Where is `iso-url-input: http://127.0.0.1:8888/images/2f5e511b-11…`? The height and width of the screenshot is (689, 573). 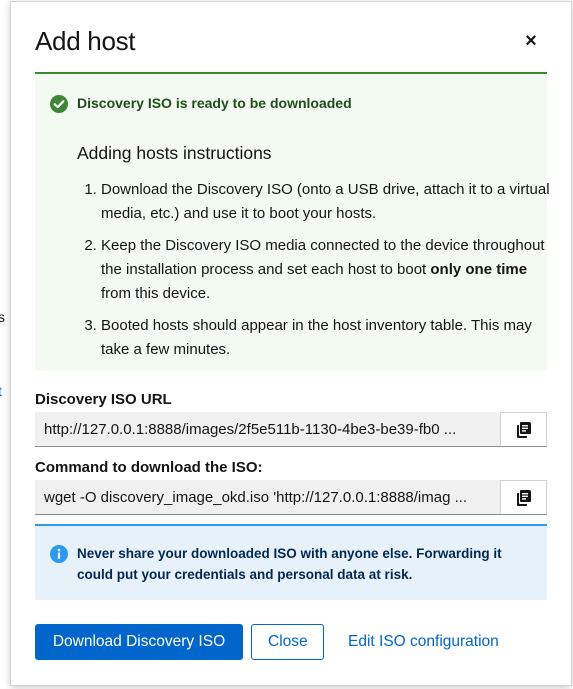 iso-url-input: http://127.0.0.1:8888/images/2f5e511b-11… is located at coordinates (267, 429).